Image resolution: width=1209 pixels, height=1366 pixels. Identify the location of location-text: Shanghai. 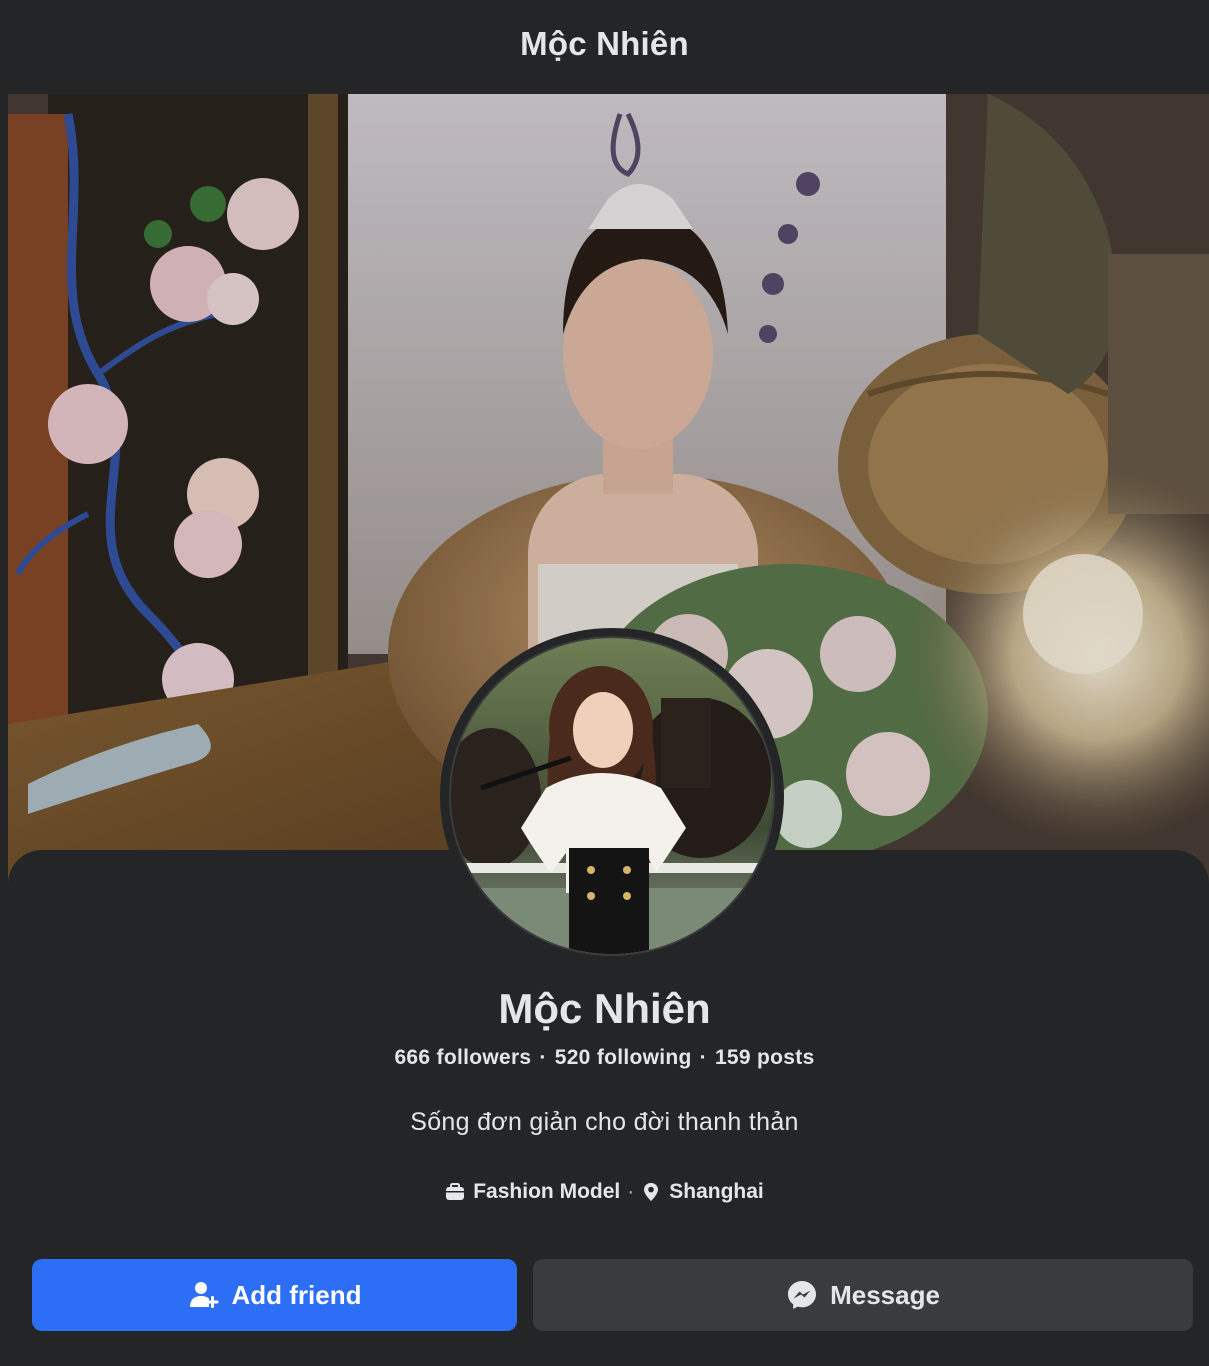
(716, 1191).